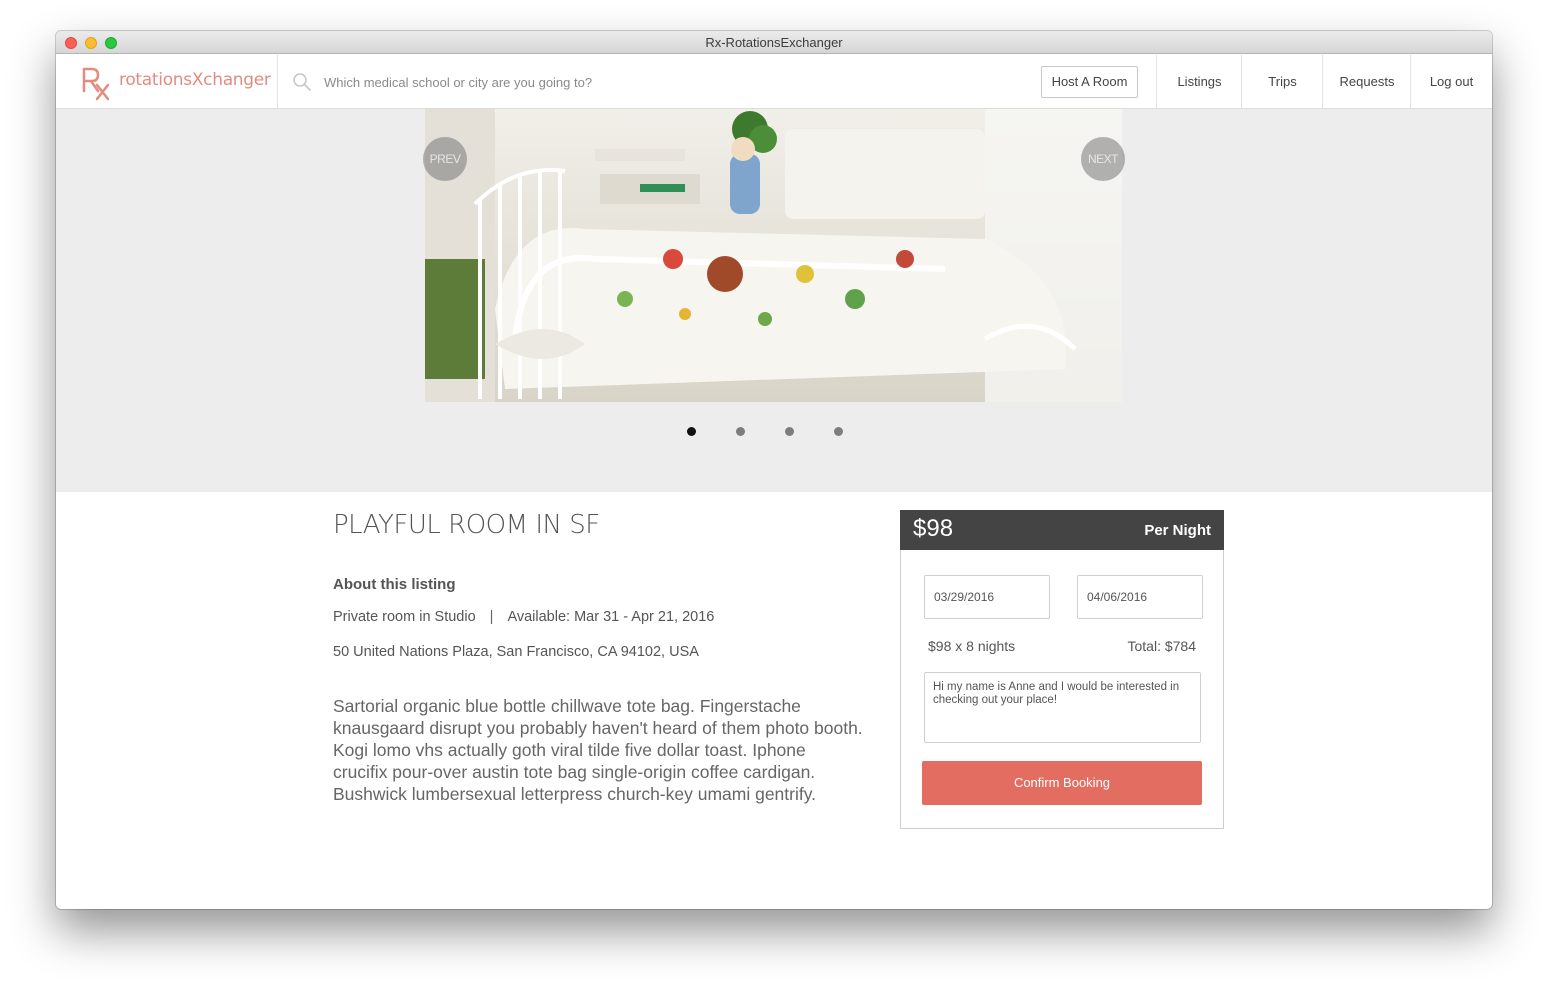  What do you see at coordinates (302, 82) in the screenshot?
I see `search-icon` at bounding box center [302, 82].